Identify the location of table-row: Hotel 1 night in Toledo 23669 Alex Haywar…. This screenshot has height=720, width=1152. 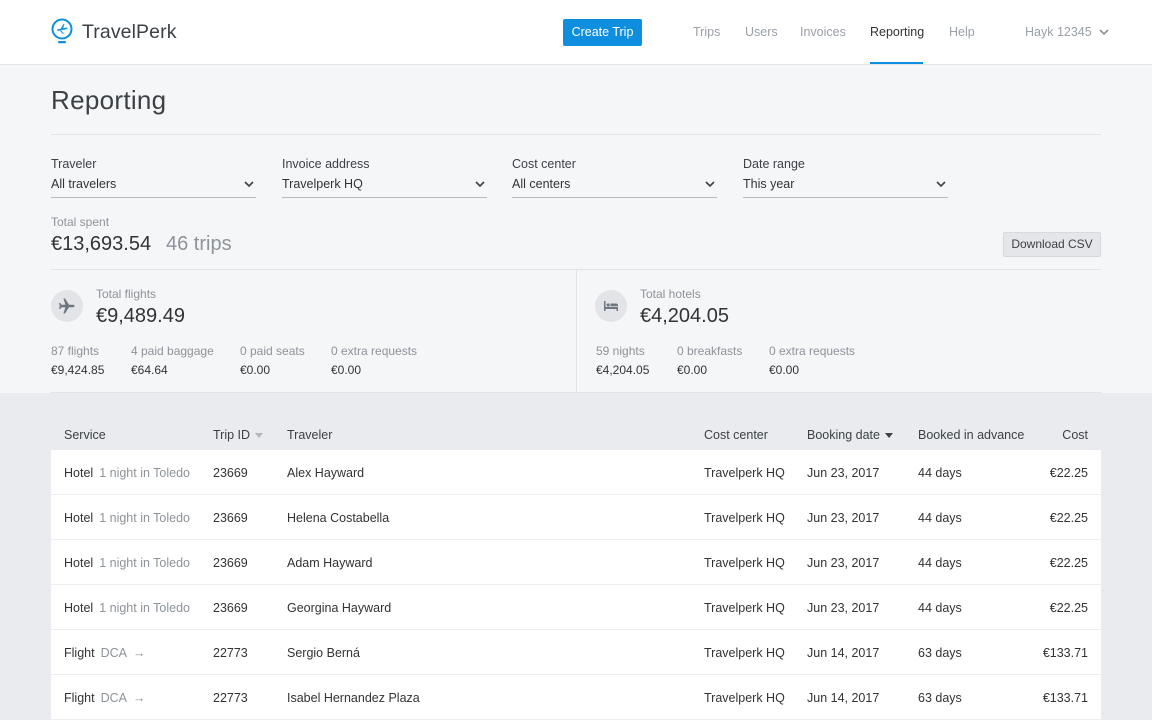
(576, 472).